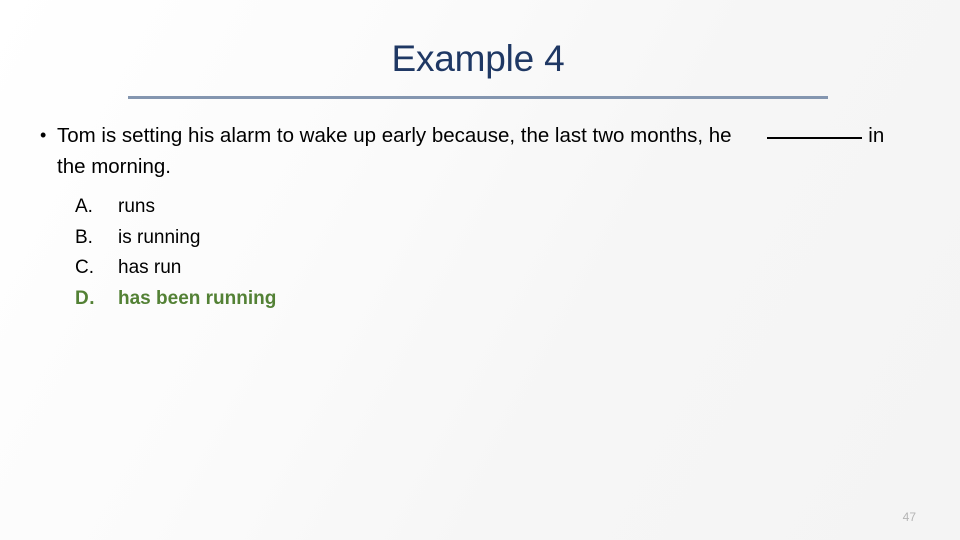  Describe the element at coordinates (478, 97) in the screenshot. I see `title-divider` at that location.